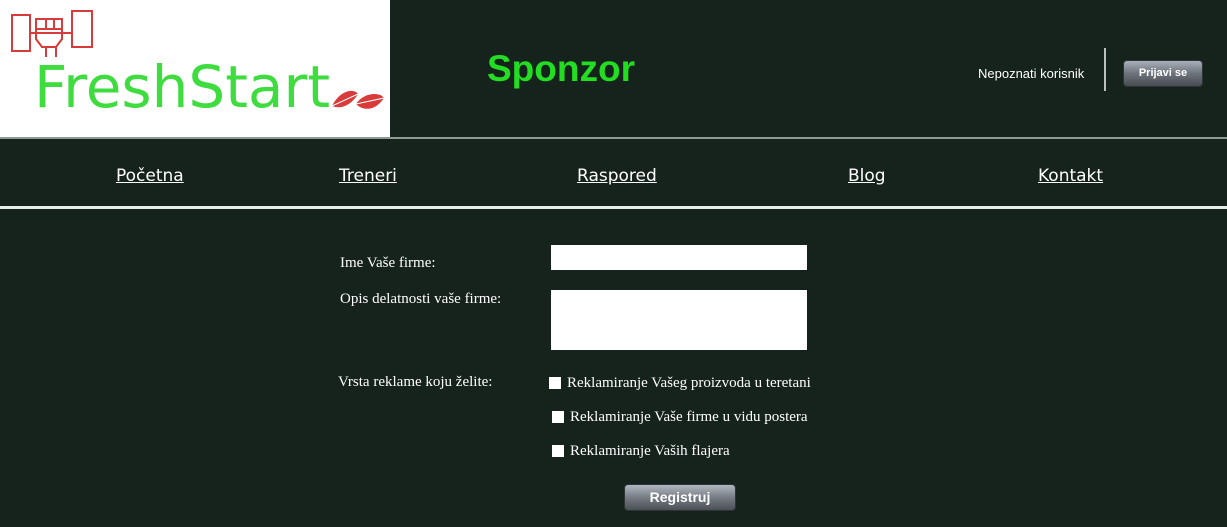  I want to click on register-button: Registruj, so click(680, 497).